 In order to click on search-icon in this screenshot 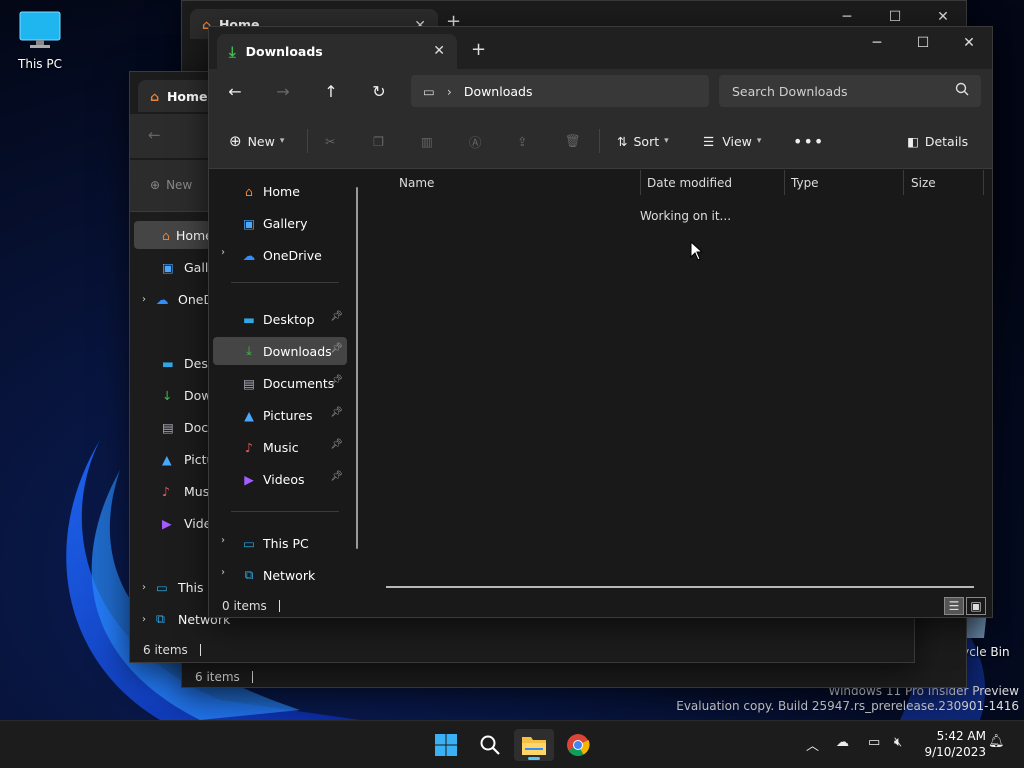, I will do `click(490, 745)`.